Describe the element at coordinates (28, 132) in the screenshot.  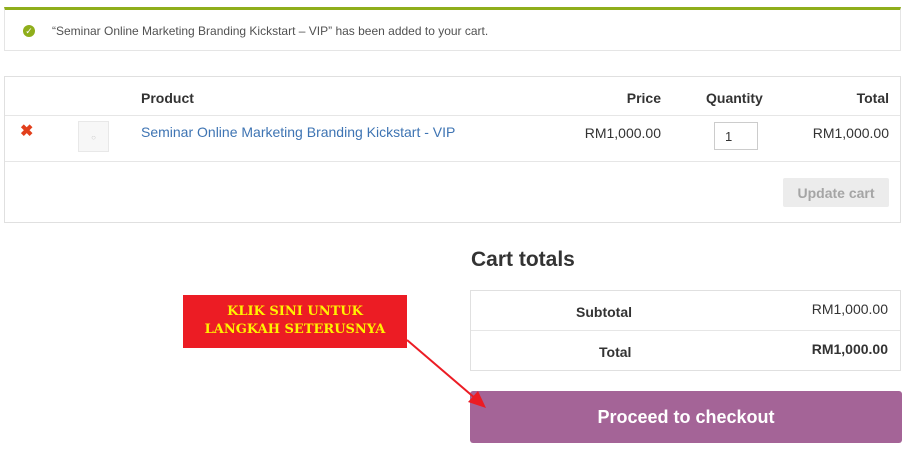
I see `remove-x-icon: ✖` at that location.